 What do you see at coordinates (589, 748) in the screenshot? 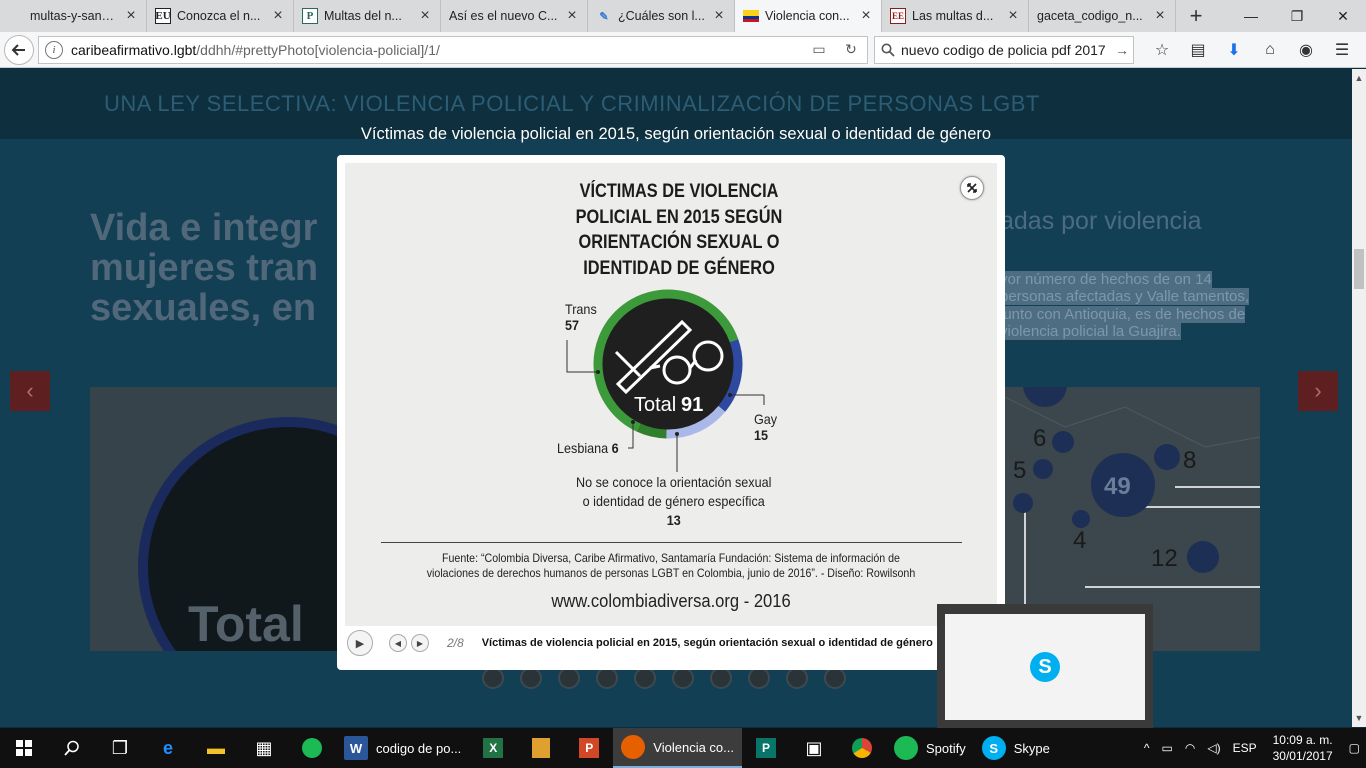
I see `powerpoint-icon: P` at bounding box center [589, 748].